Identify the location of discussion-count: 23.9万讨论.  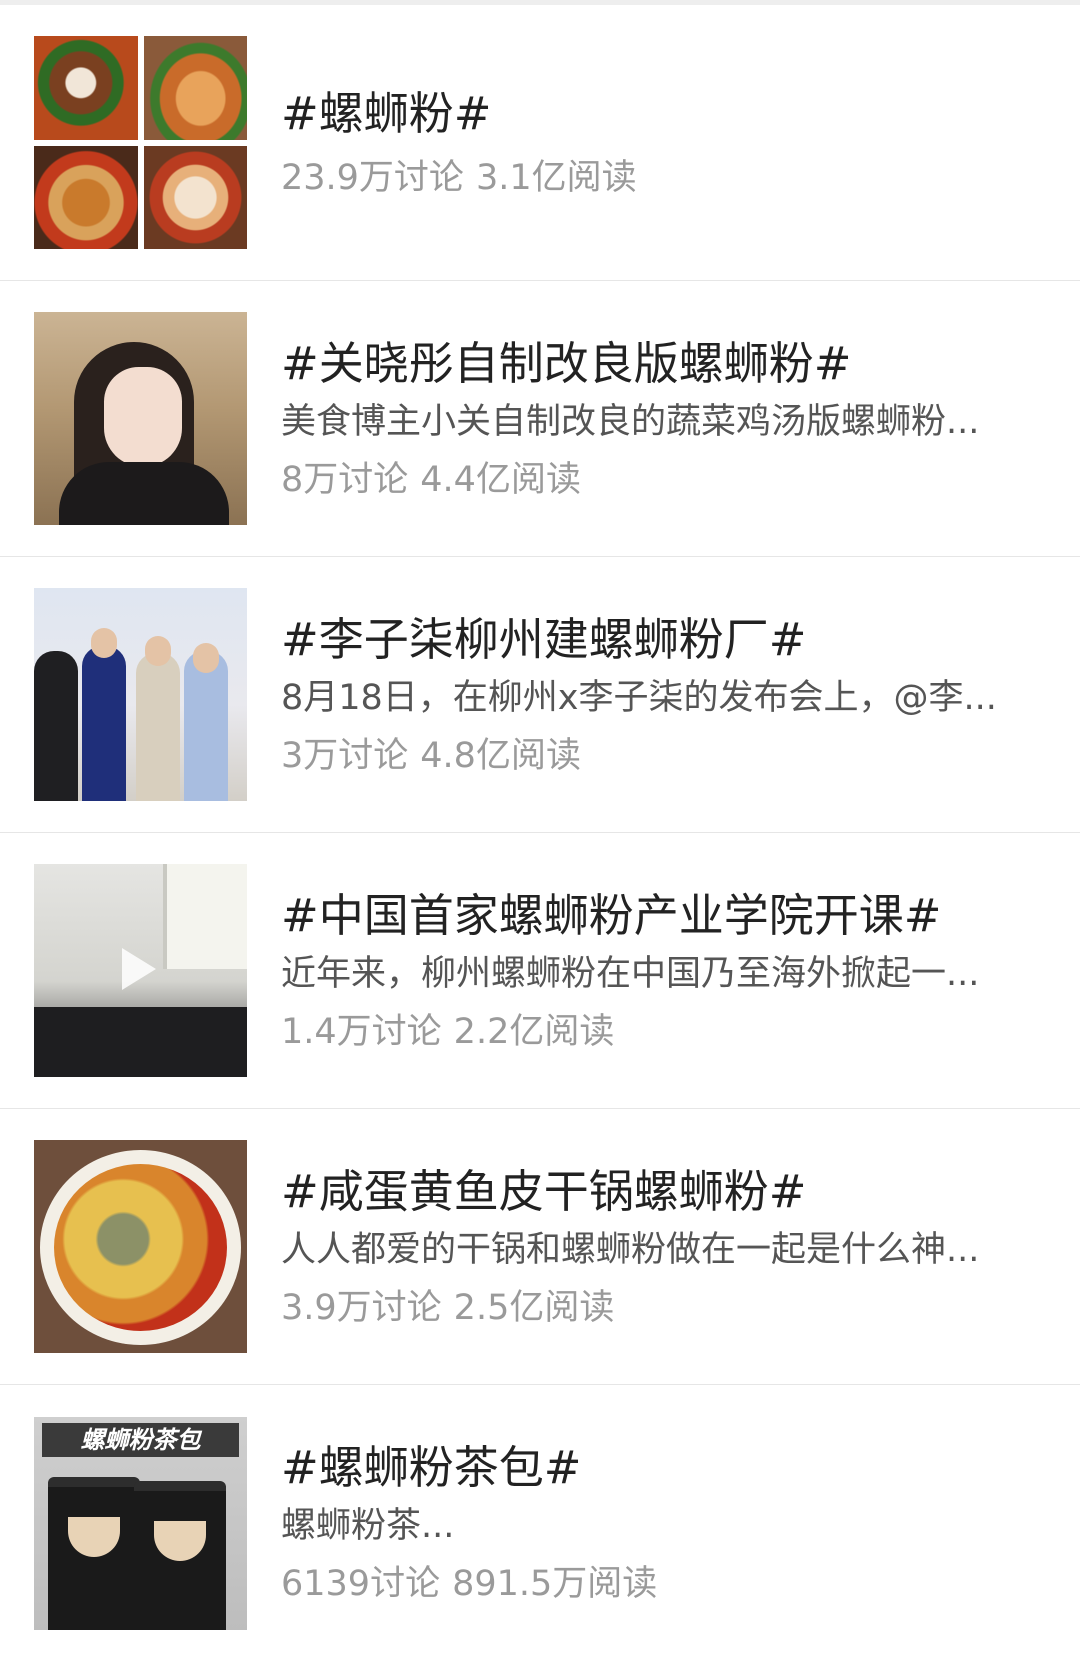
(372, 177).